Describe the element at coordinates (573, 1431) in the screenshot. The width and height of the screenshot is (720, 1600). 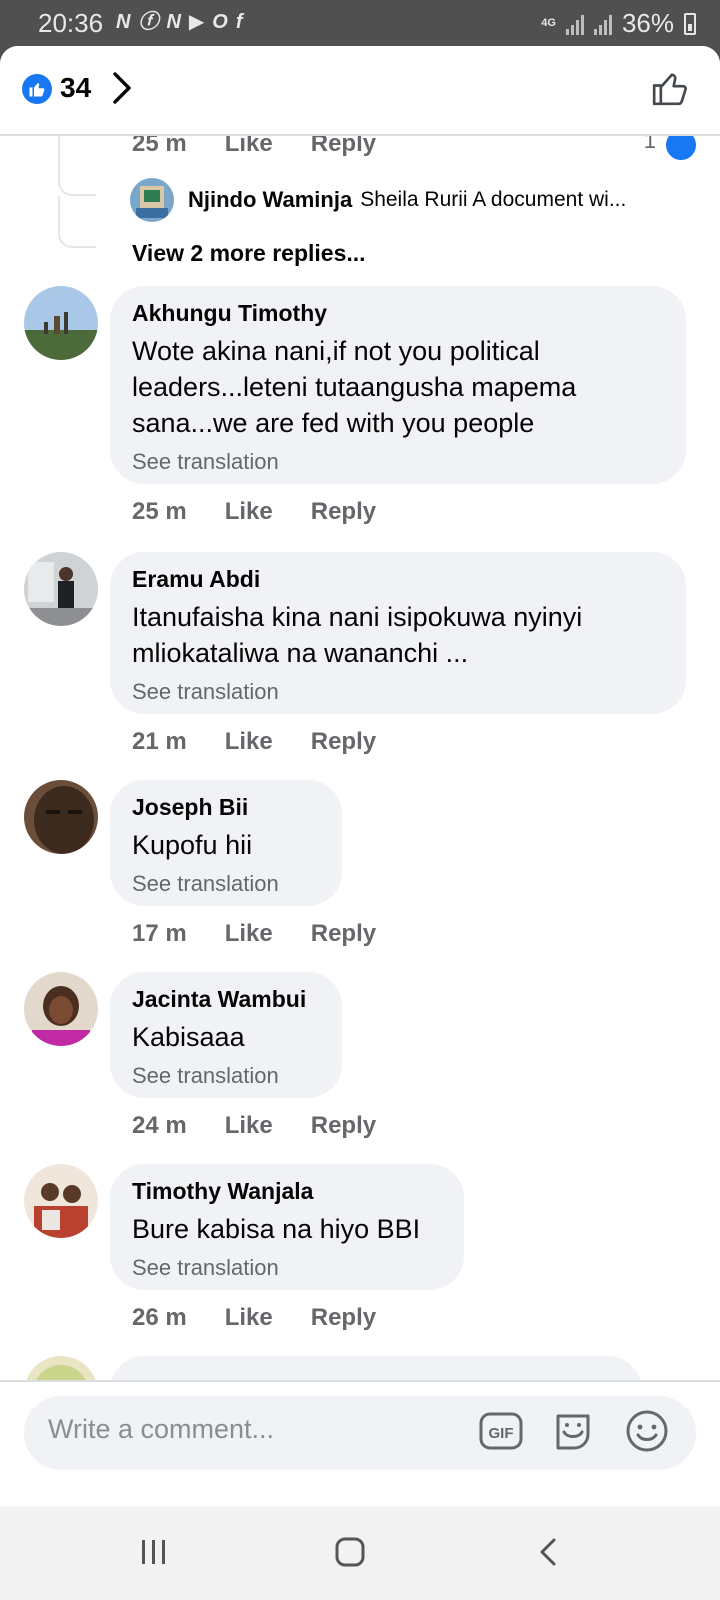
I see `sticker-icon` at that location.